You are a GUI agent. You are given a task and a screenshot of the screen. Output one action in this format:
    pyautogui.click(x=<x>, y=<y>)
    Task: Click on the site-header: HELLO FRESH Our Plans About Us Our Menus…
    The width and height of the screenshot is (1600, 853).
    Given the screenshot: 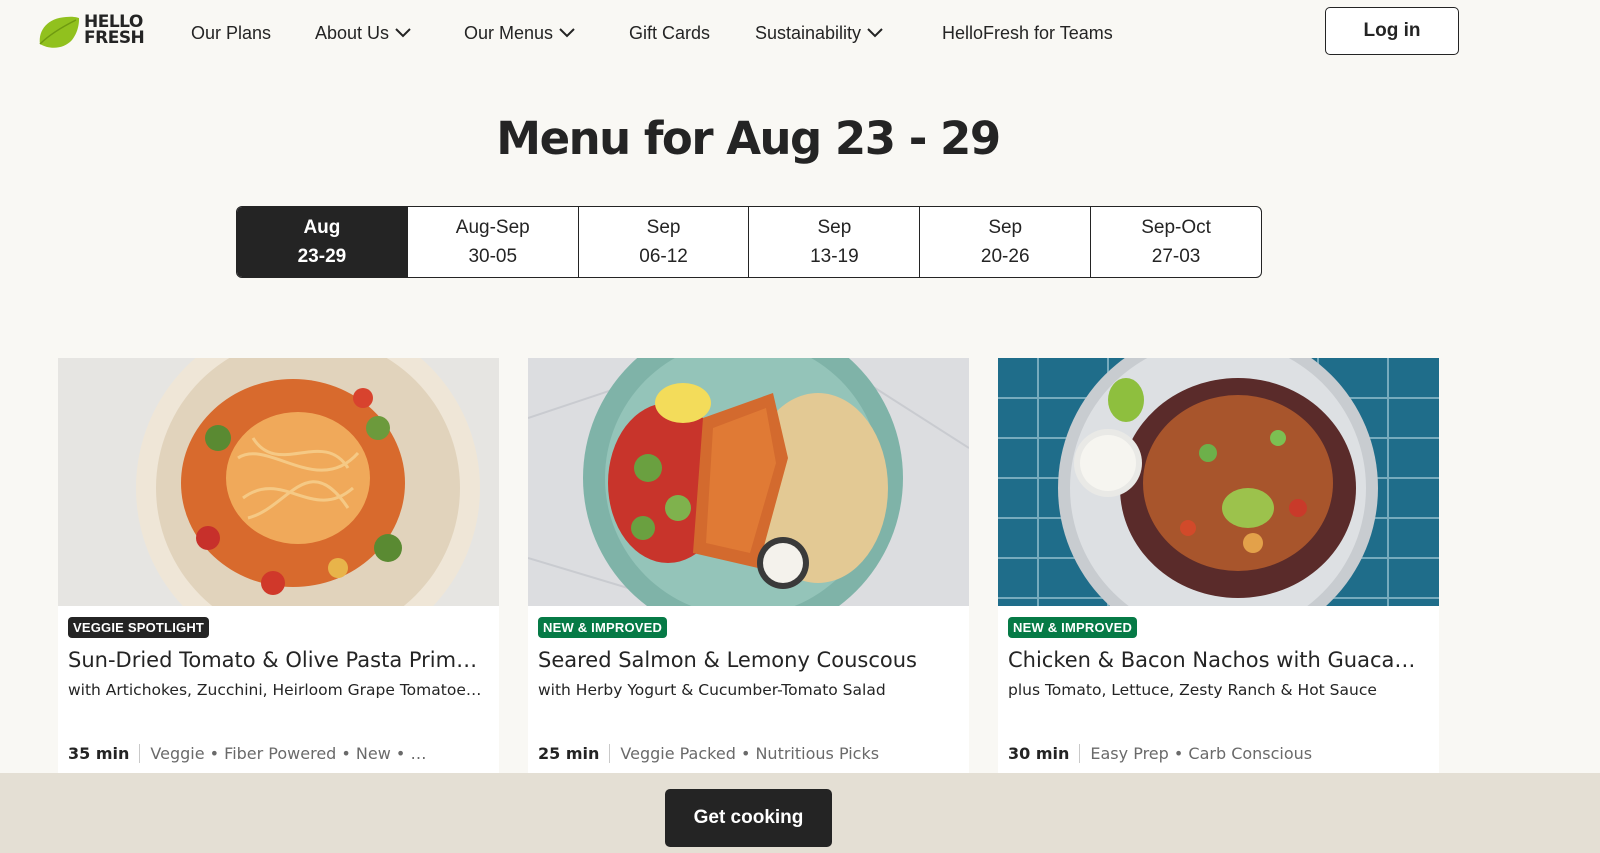 What is the action you would take?
    pyautogui.click(x=800, y=33)
    